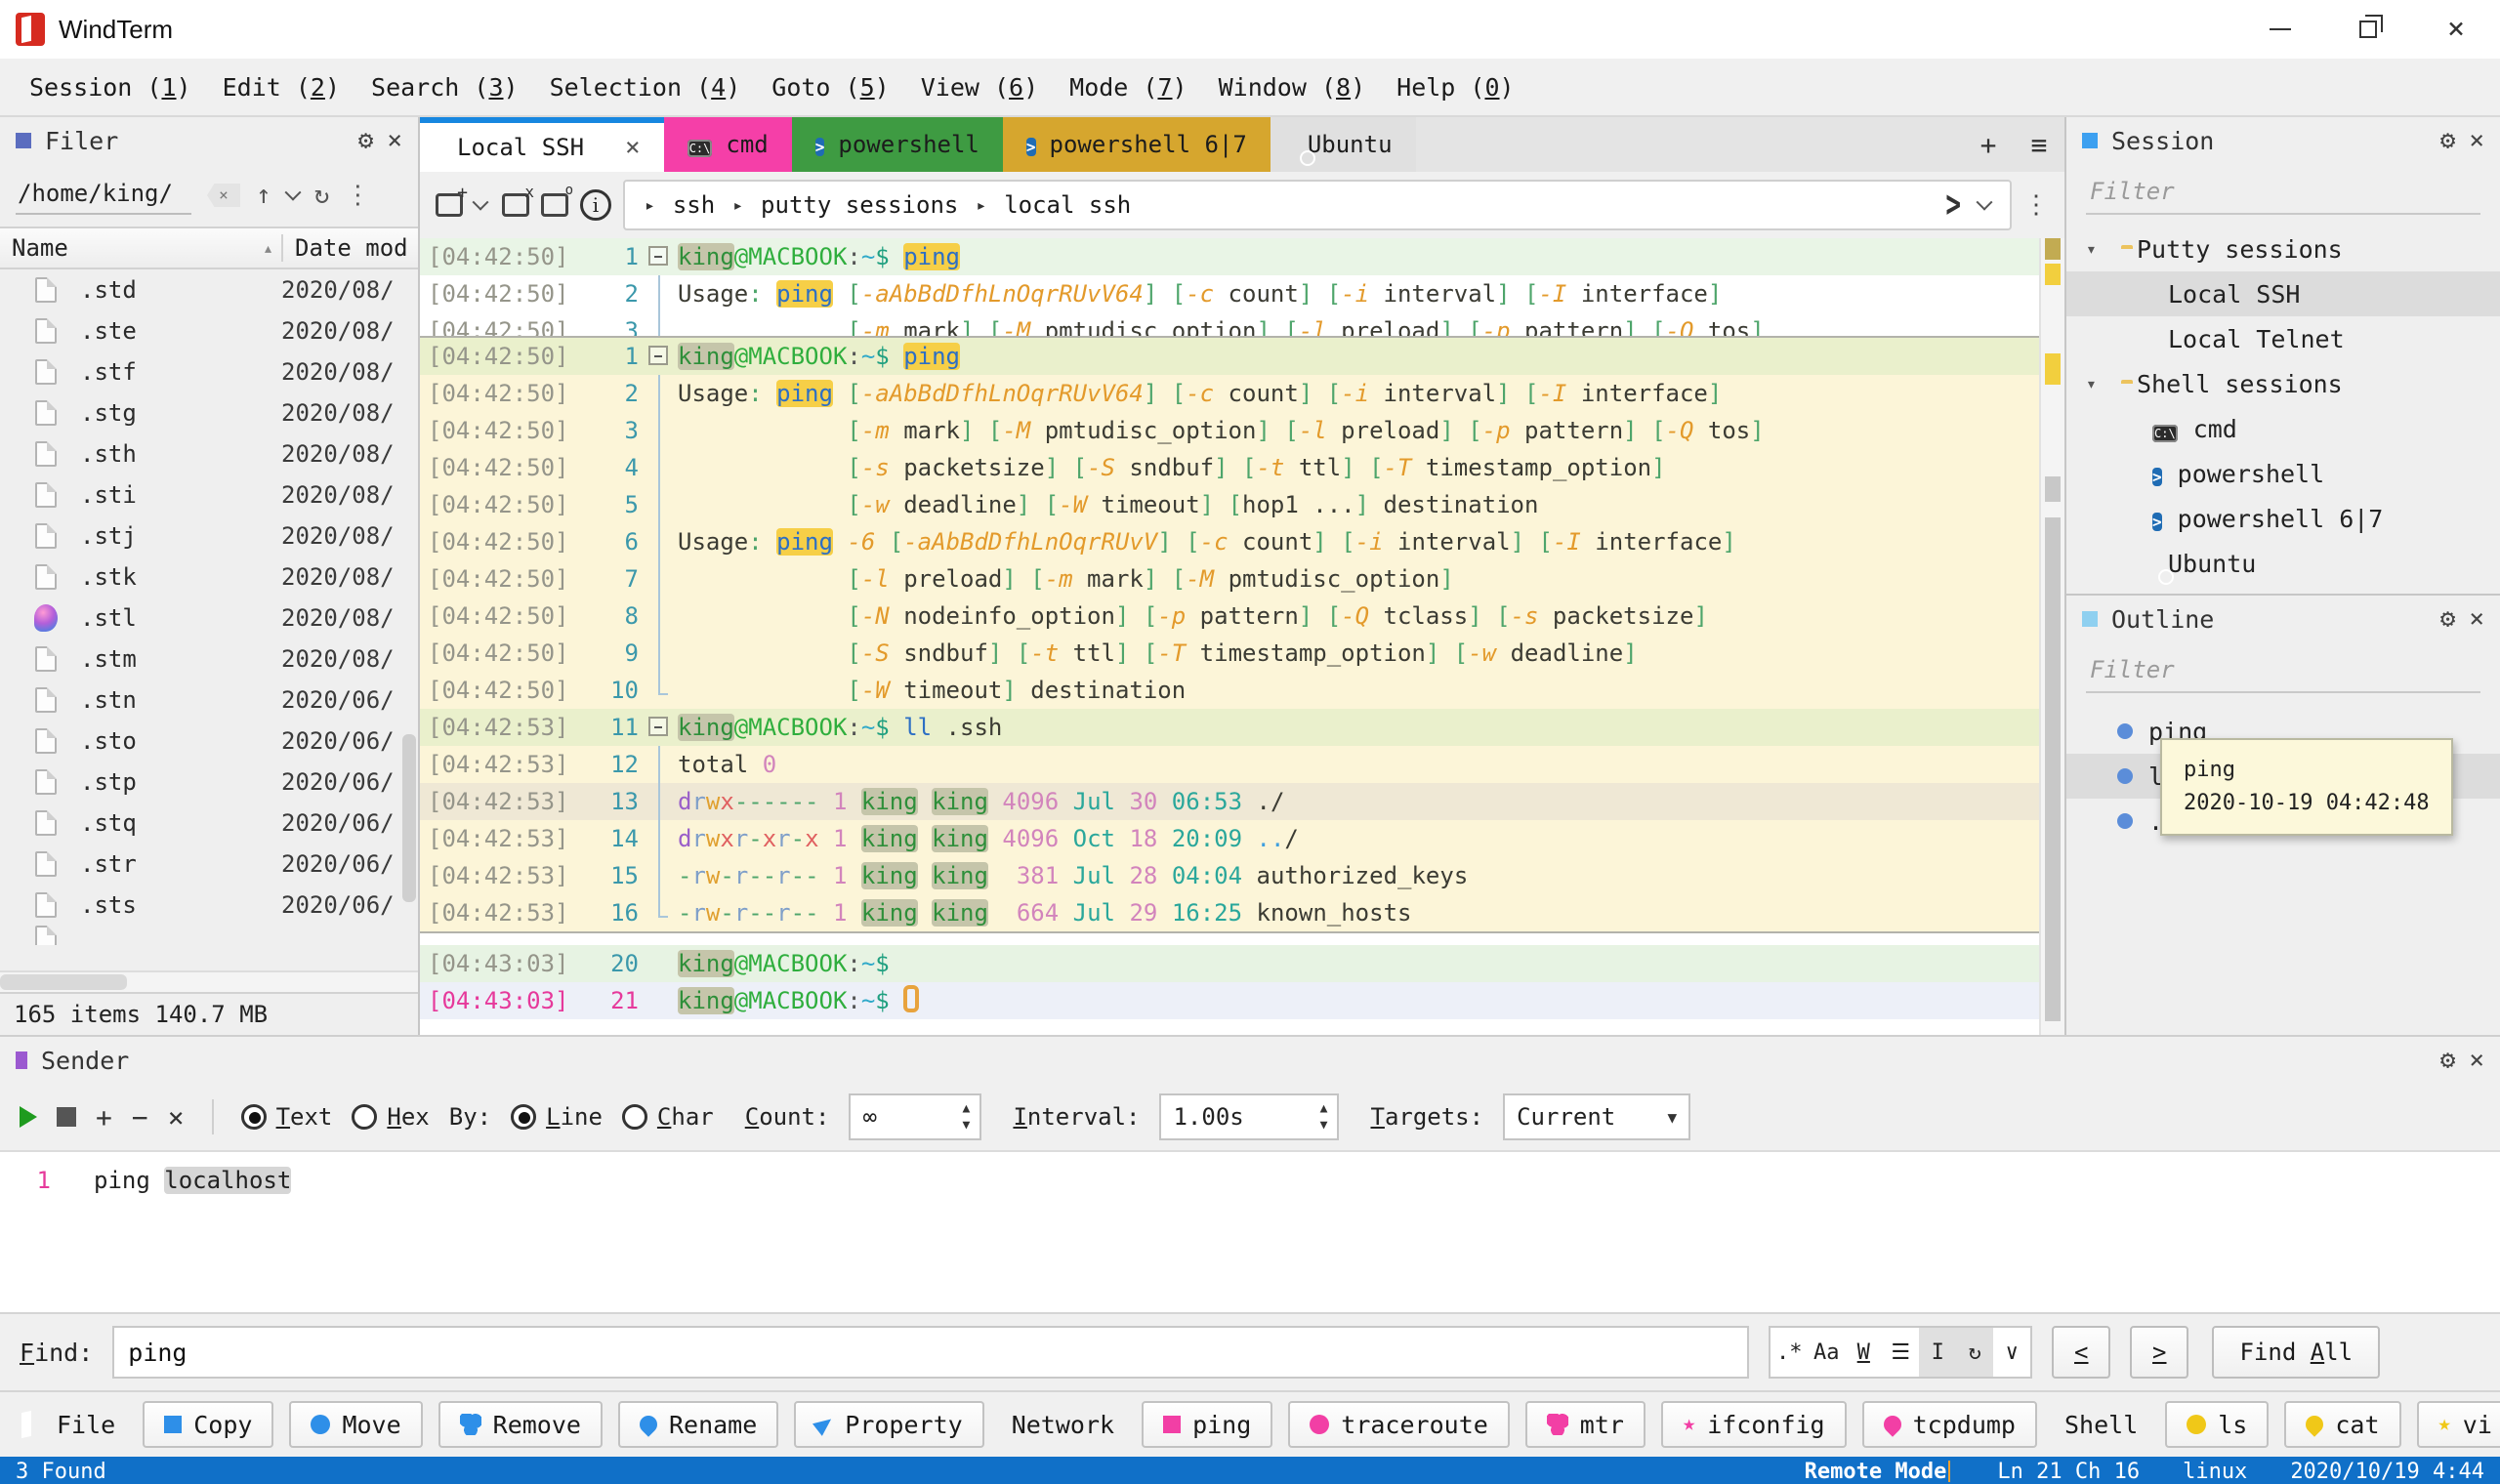 The width and height of the screenshot is (2500, 1484). What do you see at coordinates (140, 248) in the screenshot?
I see `column-name: Name ▴` at bounding box center [140, 248].